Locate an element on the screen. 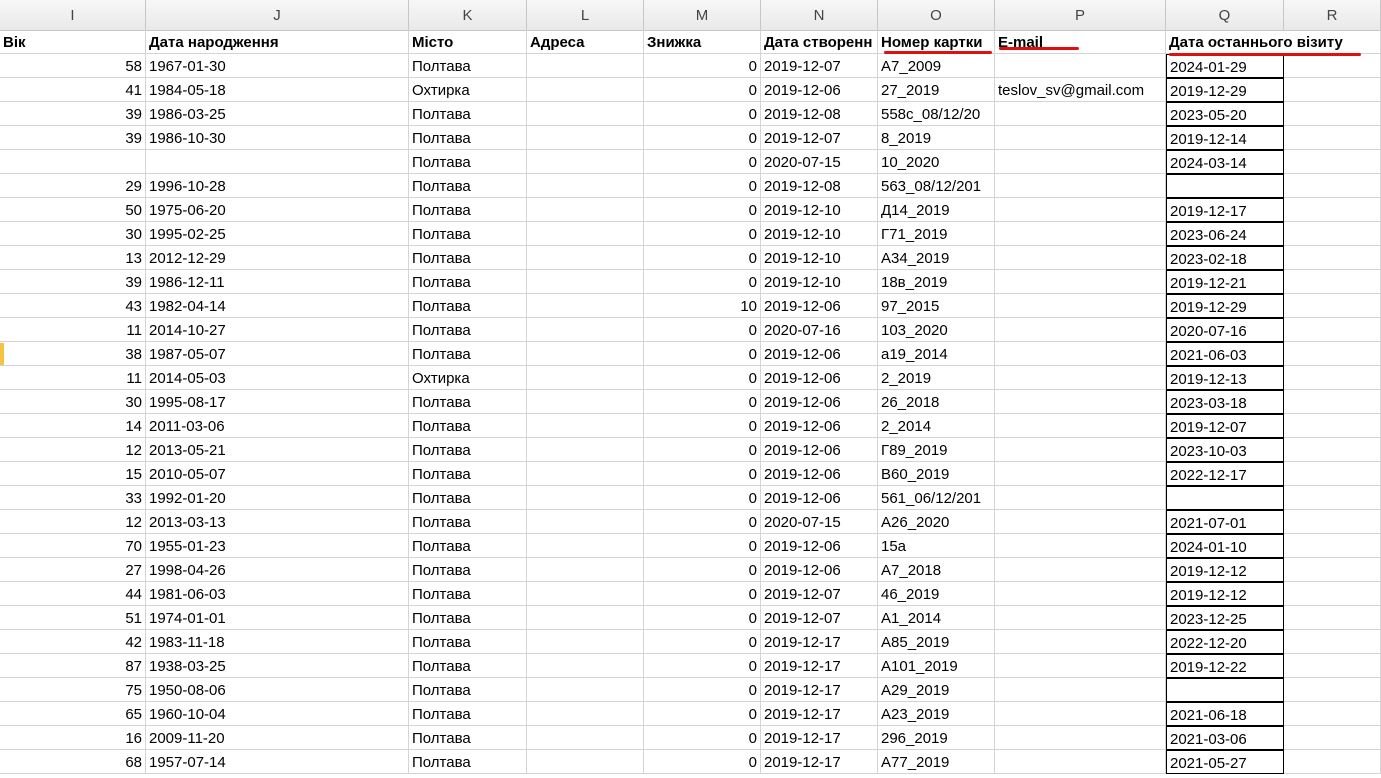 Image resolution: width=1381 pixels, height=778 pixels. cell-birth-date: 1955-01-23 is located at coordinates (277, 546).